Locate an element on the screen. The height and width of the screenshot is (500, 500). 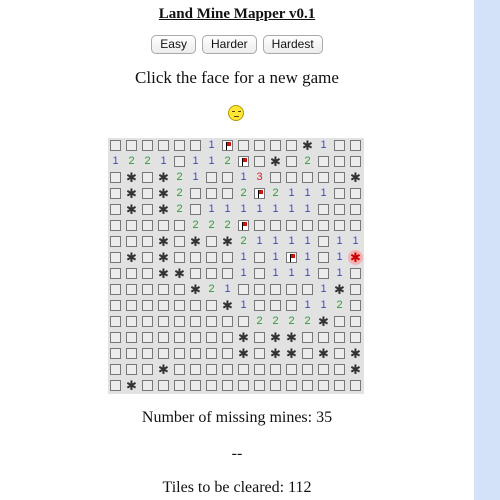
easy-button: Easy is located at coordinates (173, 44).